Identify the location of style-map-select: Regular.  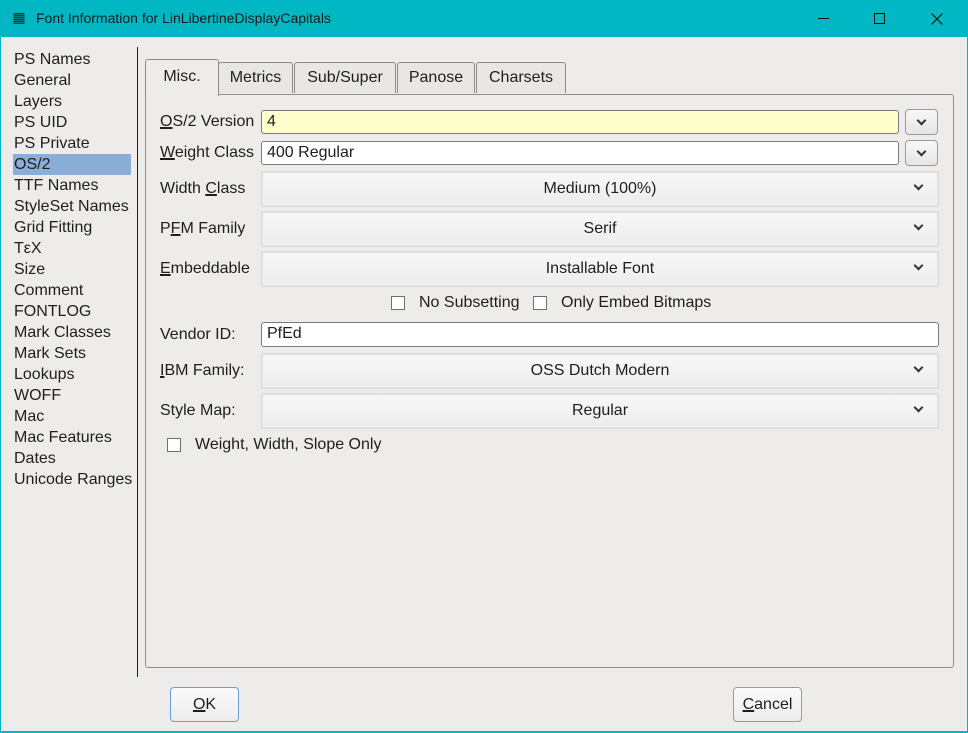
(600, 411).